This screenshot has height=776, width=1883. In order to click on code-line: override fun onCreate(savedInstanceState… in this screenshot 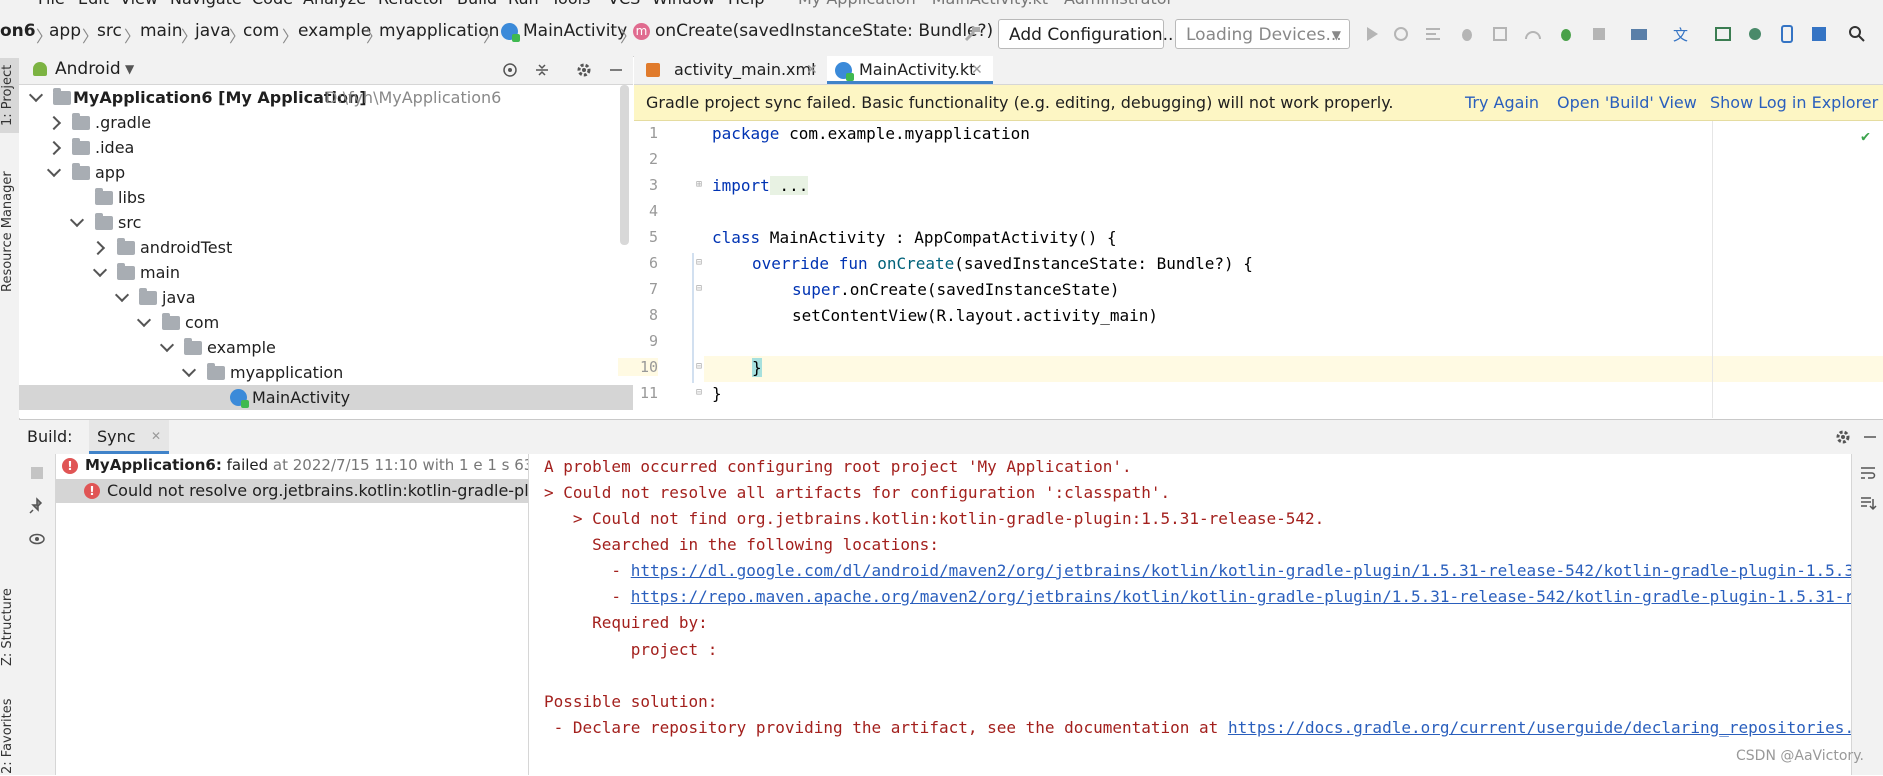, I will do `click(1002, 263)`.